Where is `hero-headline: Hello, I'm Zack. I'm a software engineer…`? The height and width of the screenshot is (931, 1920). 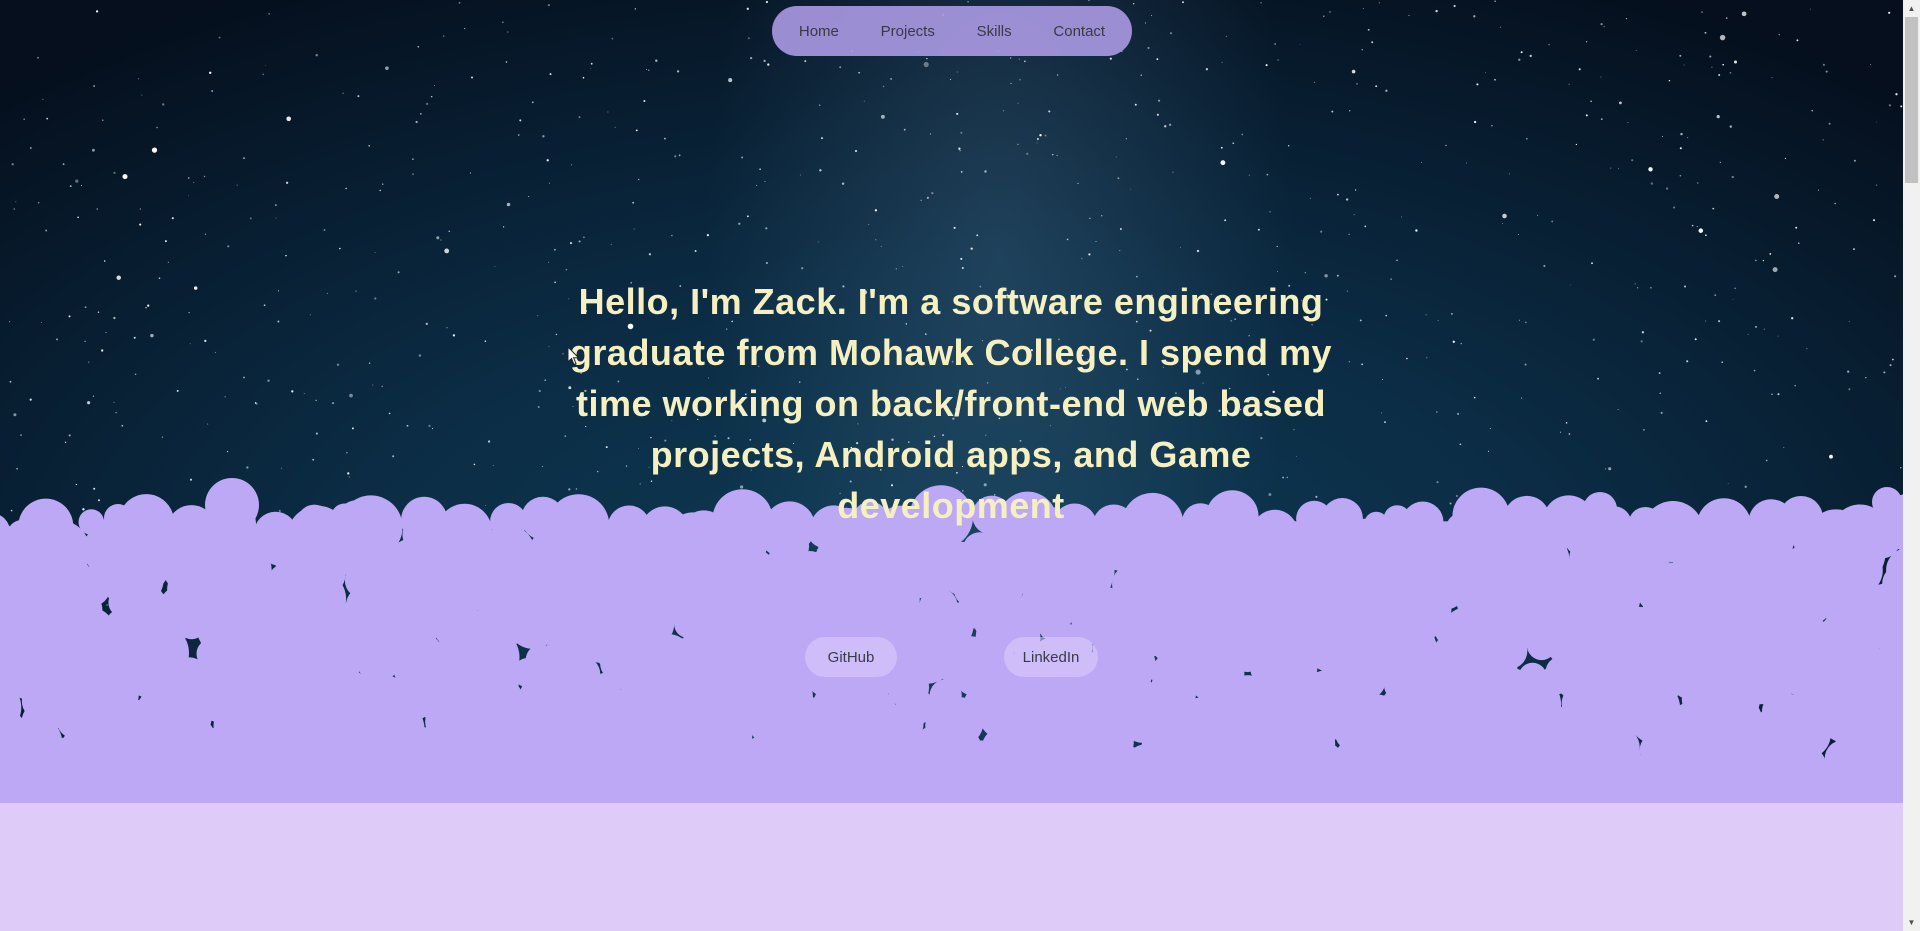 hero-headline: Hello, I'm Zack. I'm a software engineer… is located at coordinates (951, 403).